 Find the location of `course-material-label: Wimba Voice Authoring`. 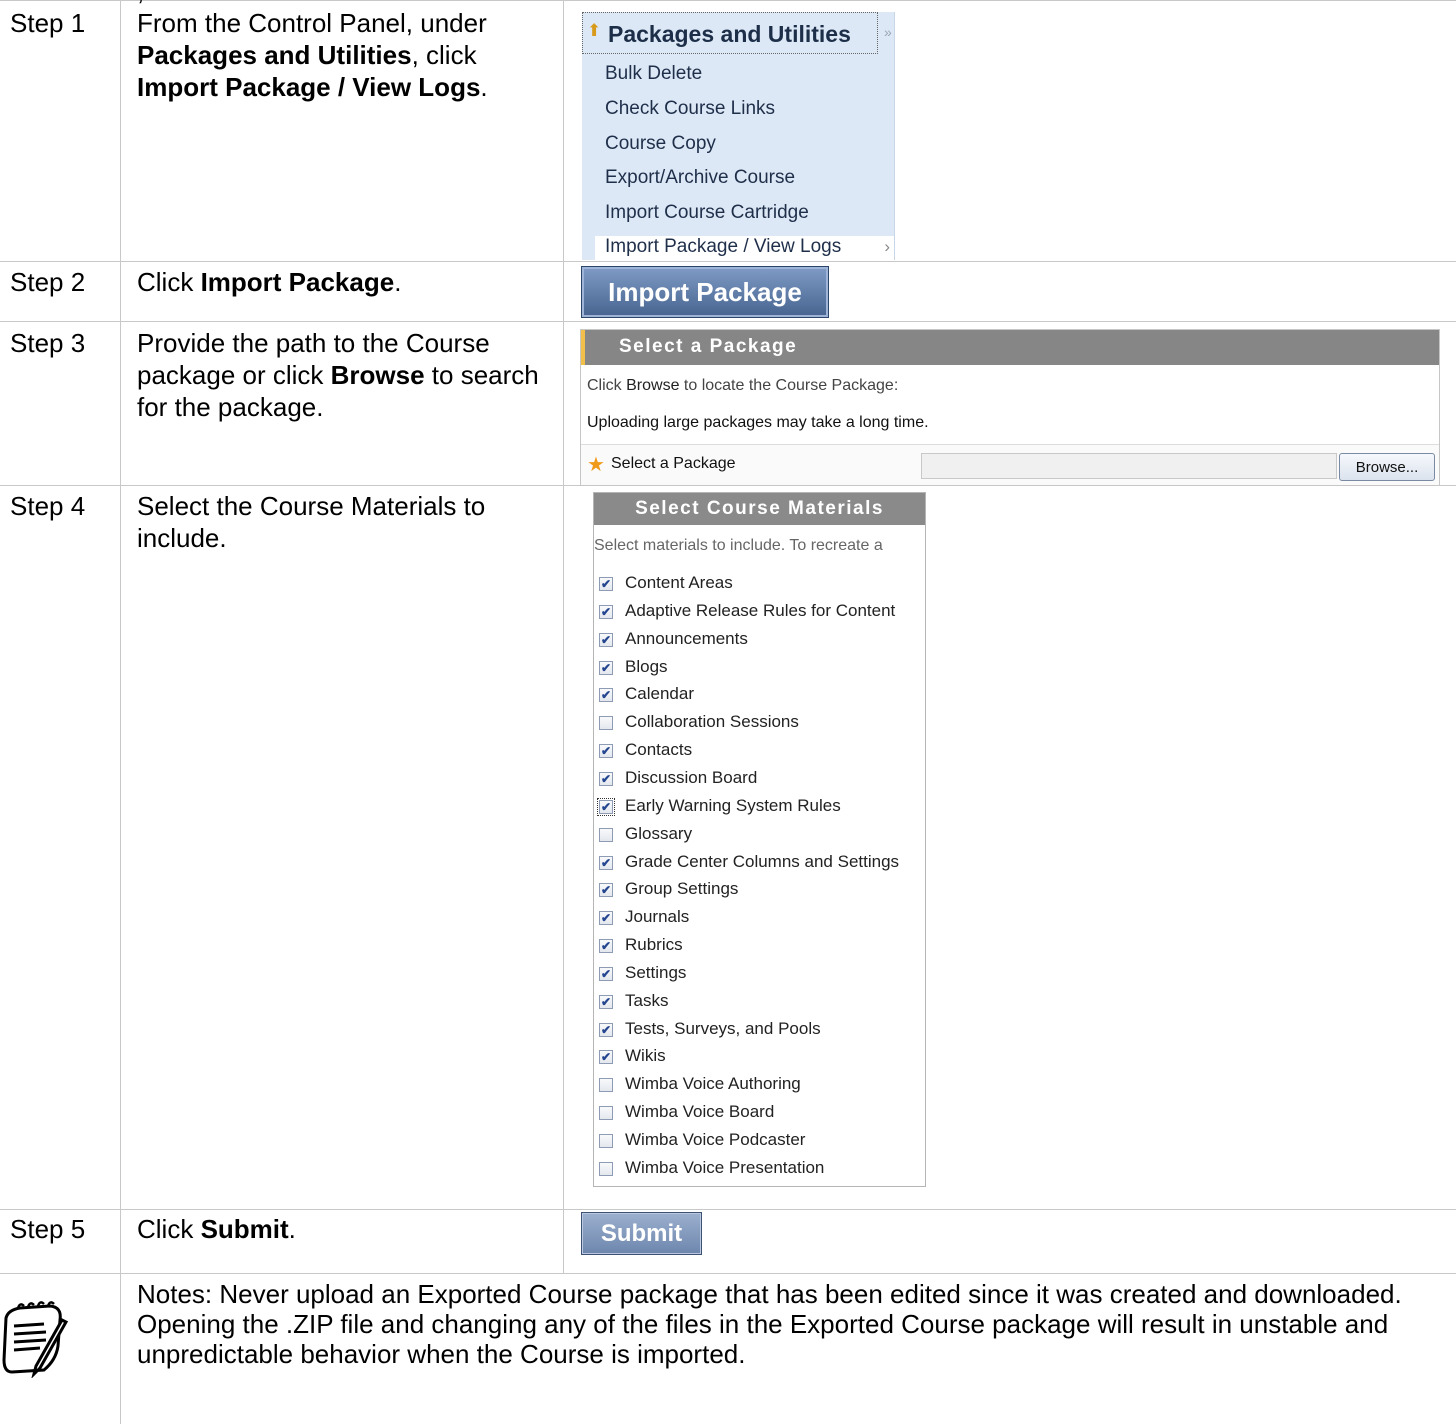

course-material-label: Wimba Voice Authoring is located at coordinates (713, 1084).